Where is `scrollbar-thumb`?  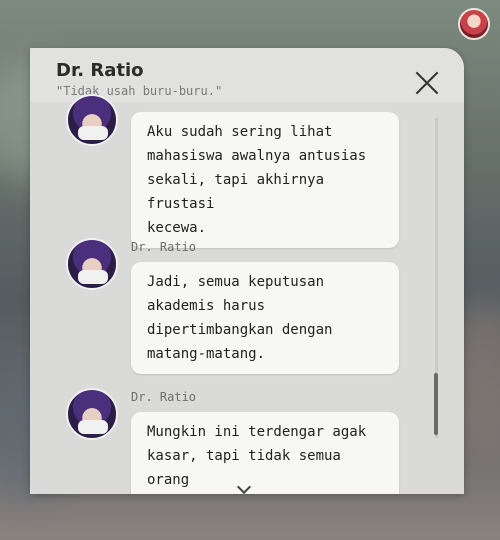 scrollbar-thumb is located at coordinates (436, 404).